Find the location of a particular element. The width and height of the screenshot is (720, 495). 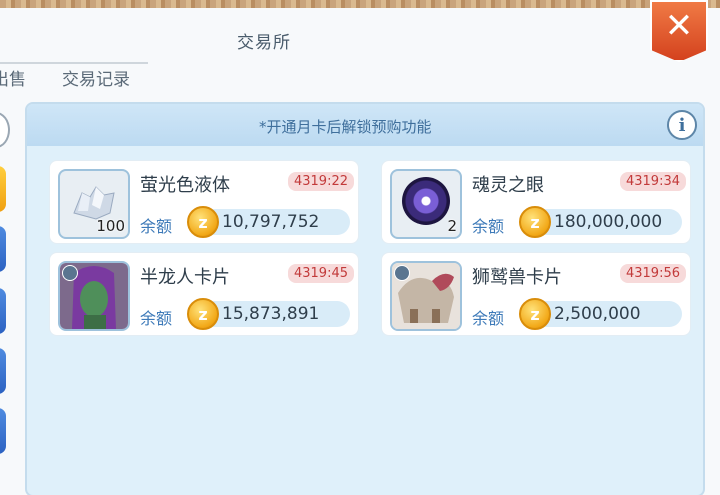

item-quantity: 2 is located at coordinates (452, 226).